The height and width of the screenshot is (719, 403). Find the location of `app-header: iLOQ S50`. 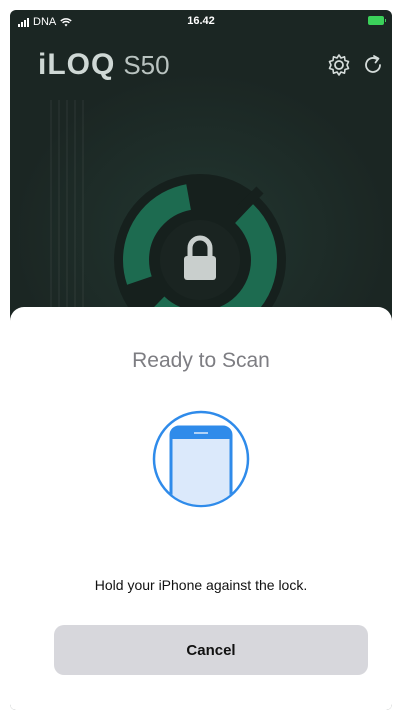

app-header: iLOQ S50 is located at coordinates (201, 67).